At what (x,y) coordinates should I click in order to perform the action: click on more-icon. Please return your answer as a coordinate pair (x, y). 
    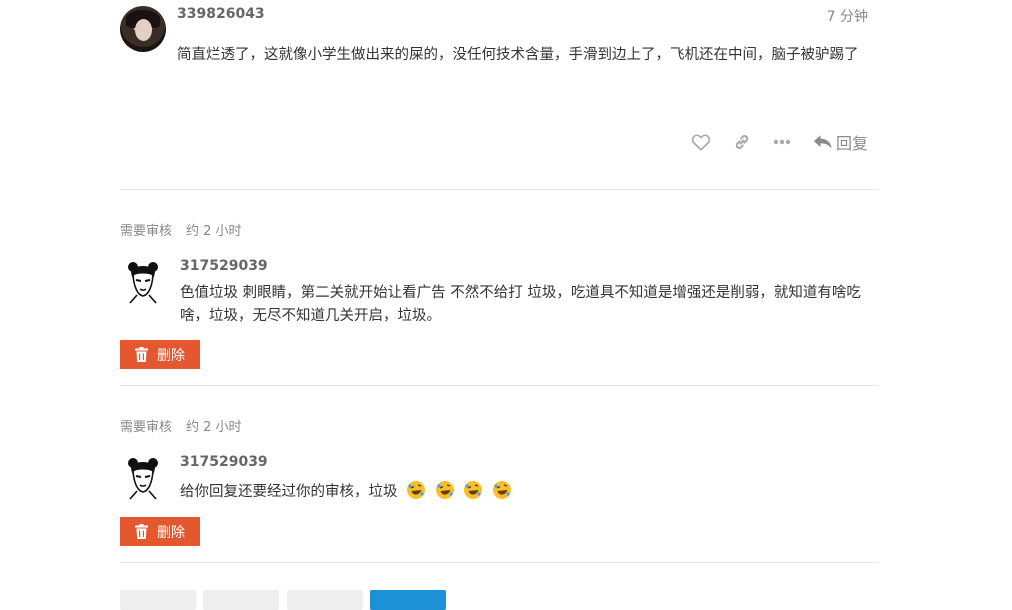
    Looking at the image, I should click on (782, 142).